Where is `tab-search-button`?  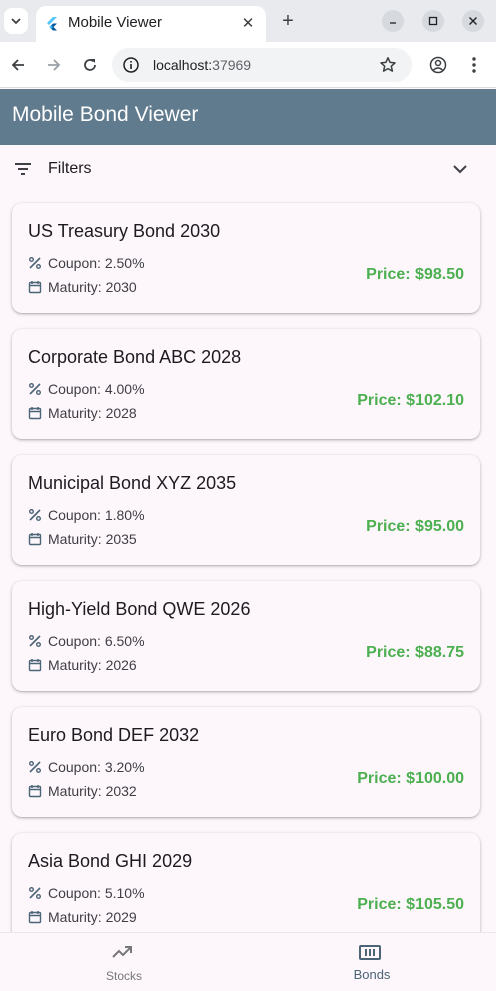 tab-search-button is located at coordinates (16, 21).